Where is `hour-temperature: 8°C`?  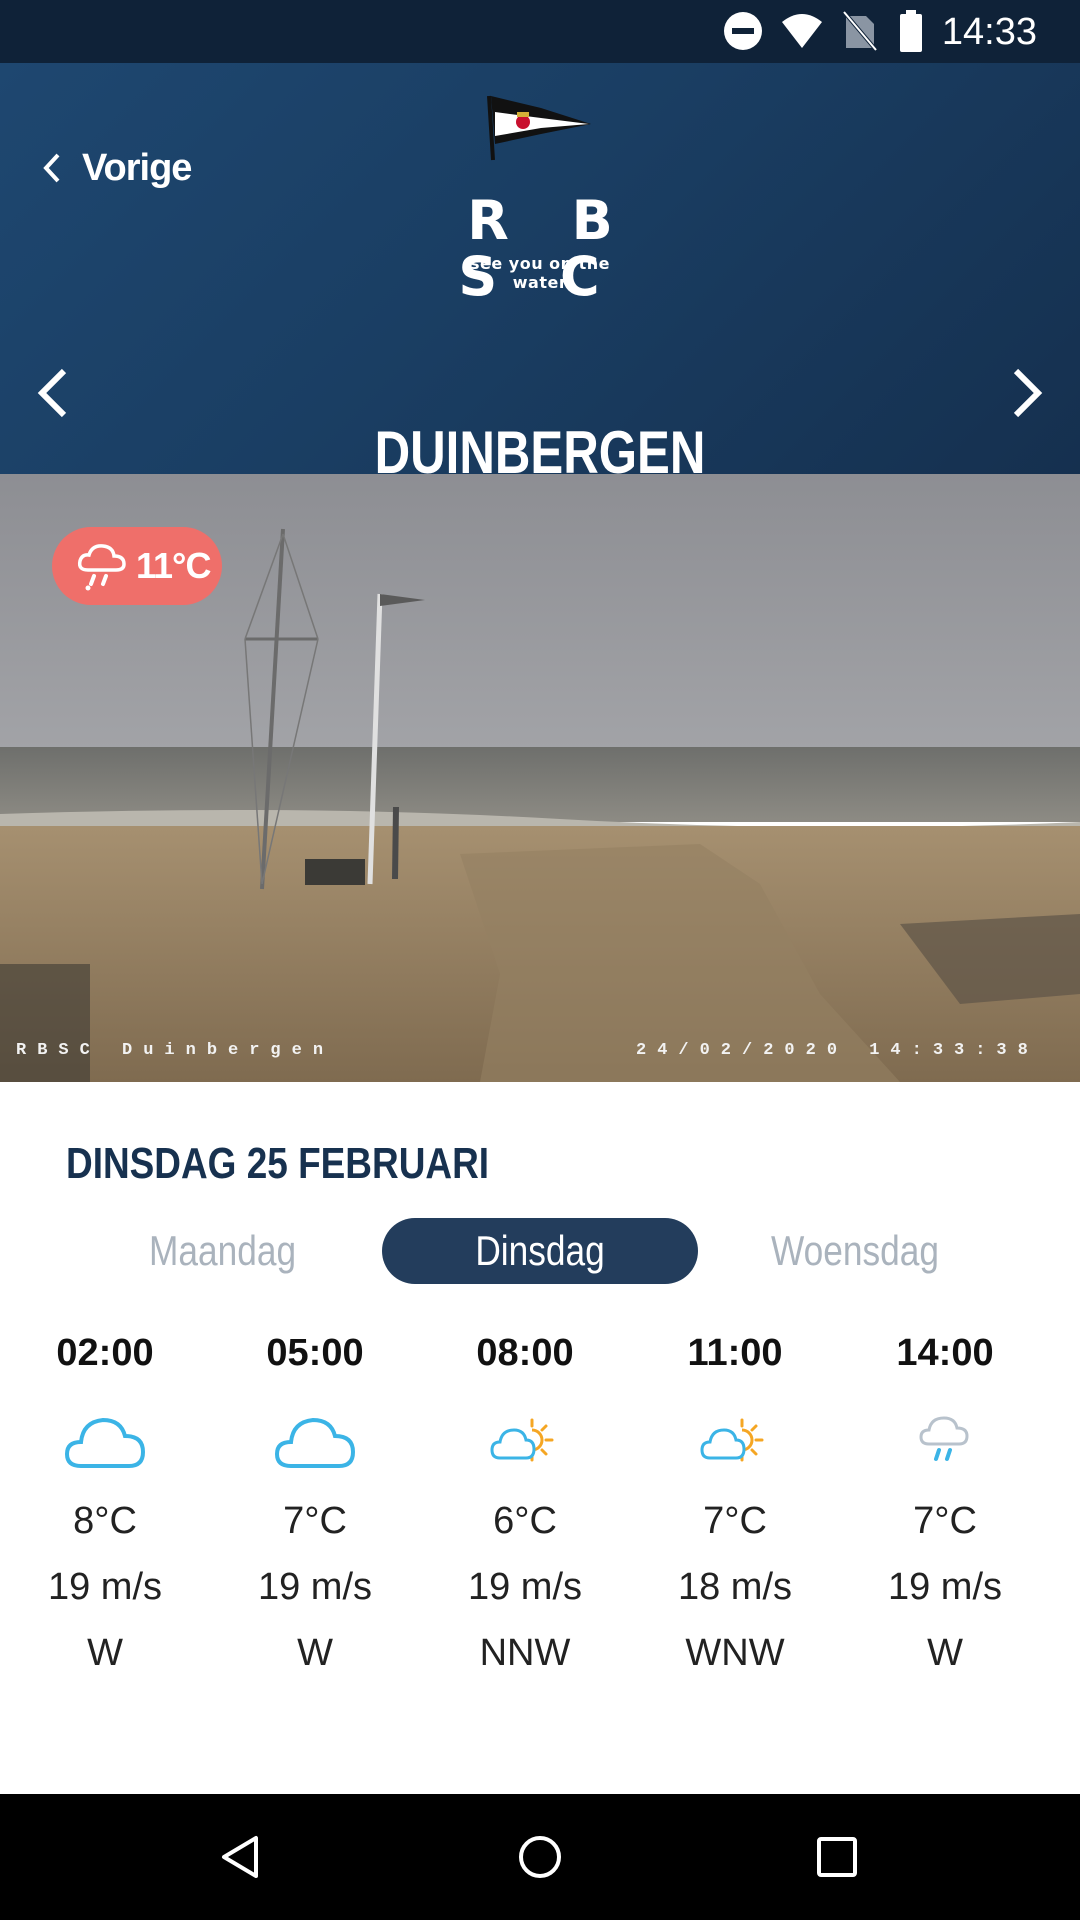 hour-temperature: 8°C is located at coordinates (105, 1521).